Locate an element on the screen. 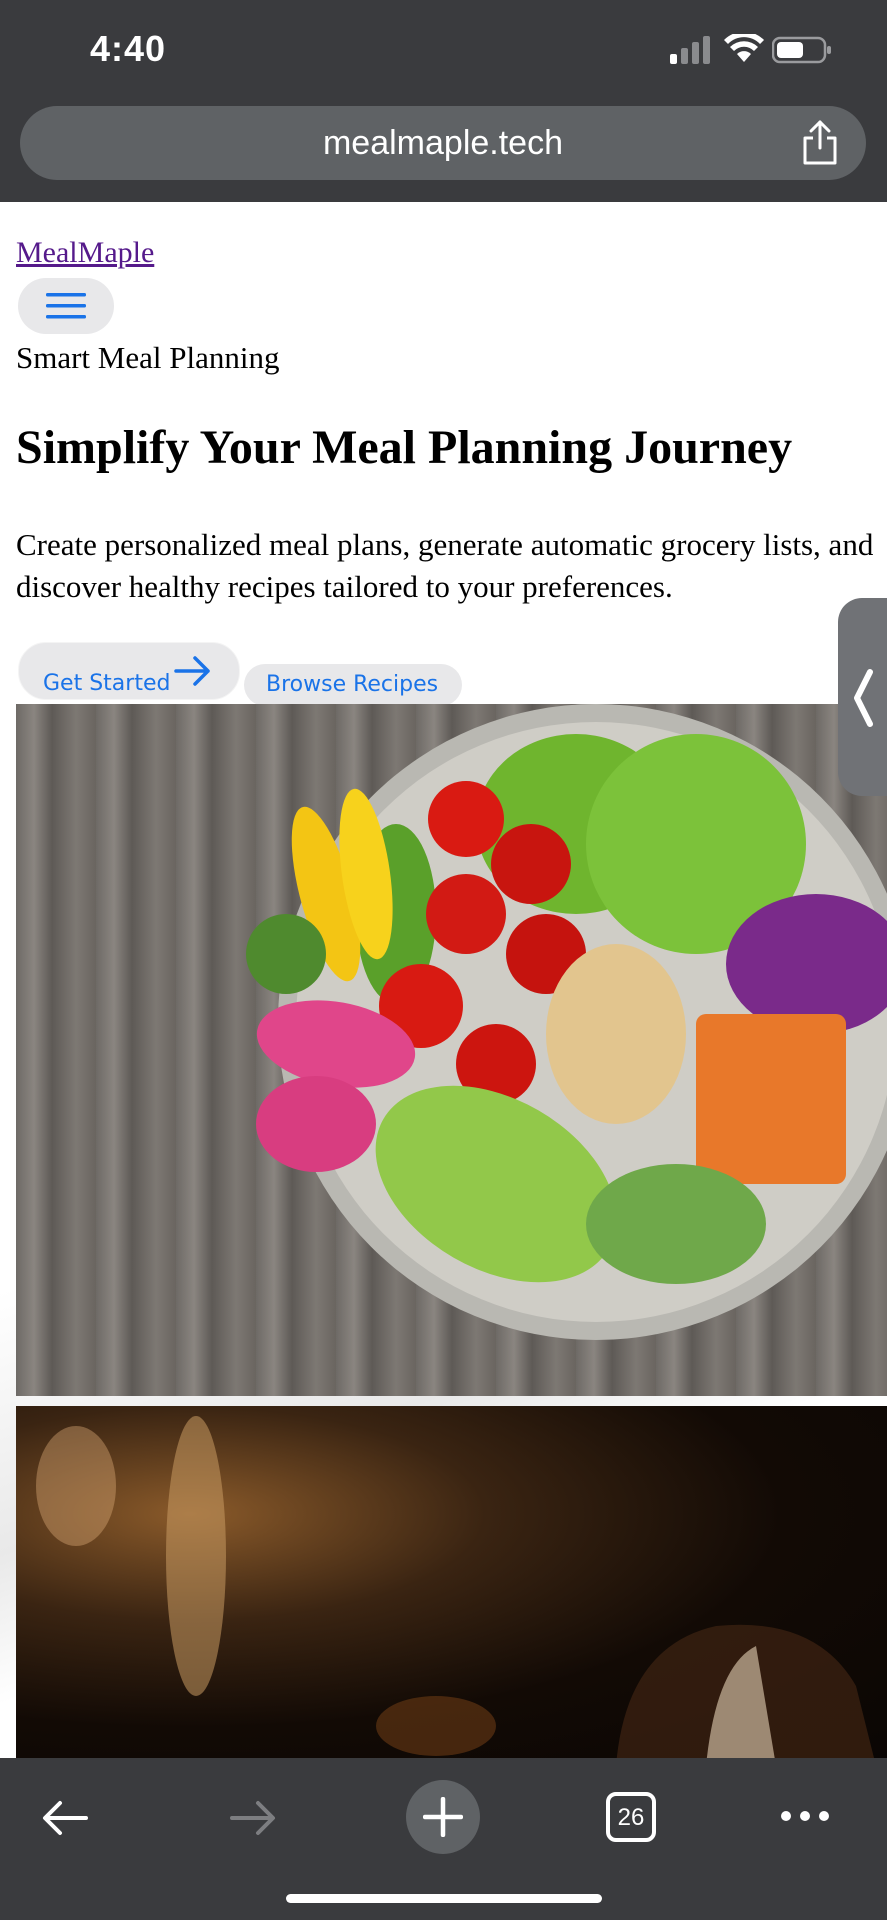  new-tab-button is located at coordinates (443, 1817).